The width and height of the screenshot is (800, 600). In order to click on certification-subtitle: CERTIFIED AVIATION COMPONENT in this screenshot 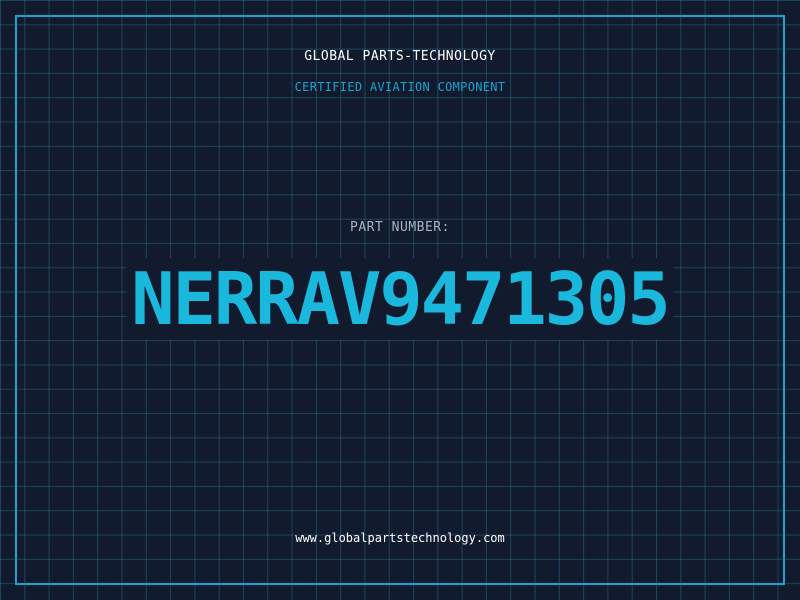, I will do `click(400, 87)`.